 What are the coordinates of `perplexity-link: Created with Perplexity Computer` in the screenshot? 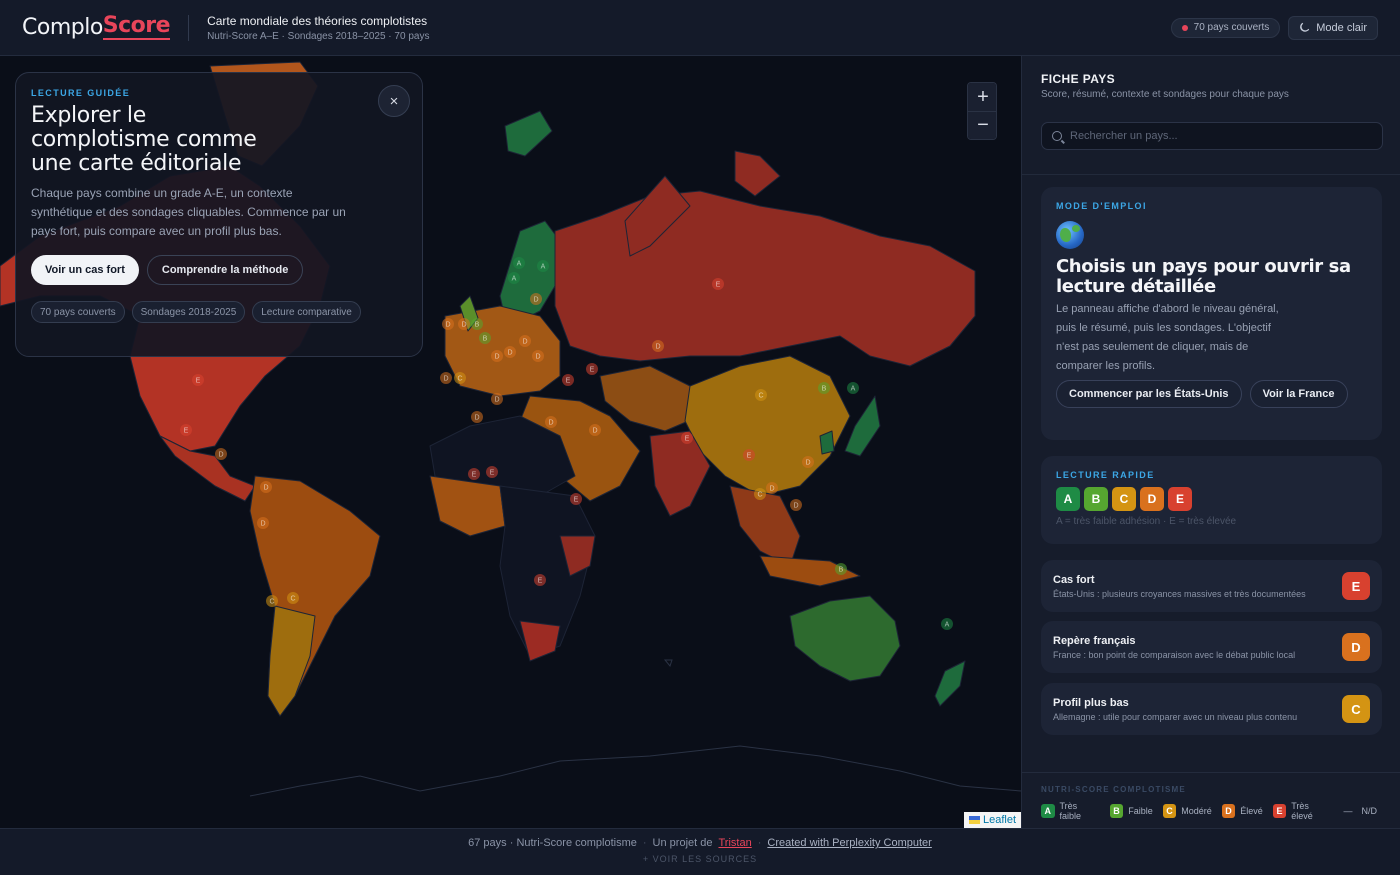 It's located at (849, 843).